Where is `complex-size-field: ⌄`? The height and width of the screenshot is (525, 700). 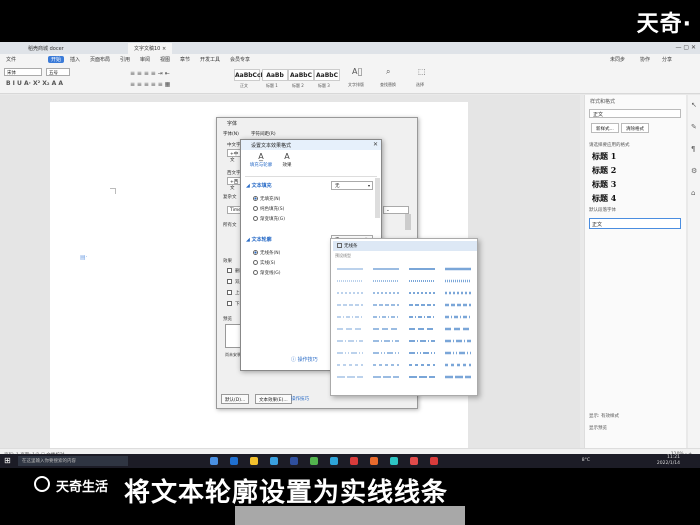 complex-size-field: ⌄ is located at coordinates (396, 210).